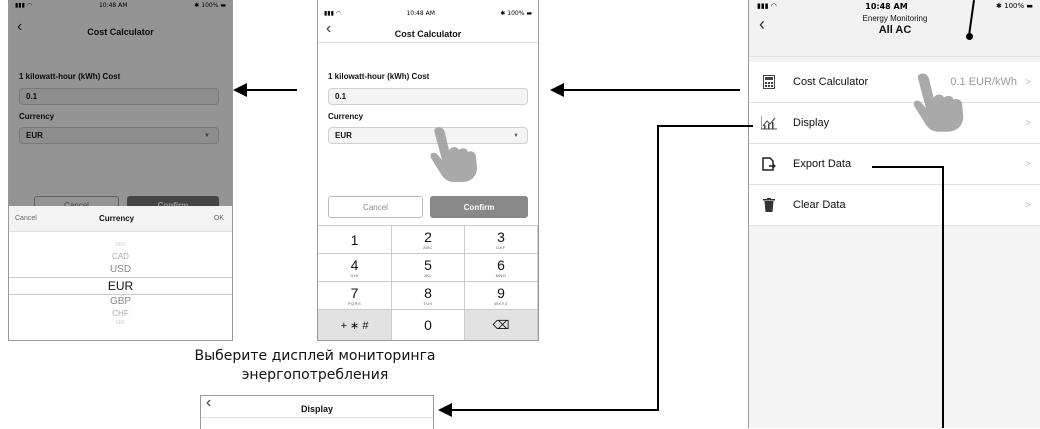  I want to click on page-title: All AC, so click(895, 30).